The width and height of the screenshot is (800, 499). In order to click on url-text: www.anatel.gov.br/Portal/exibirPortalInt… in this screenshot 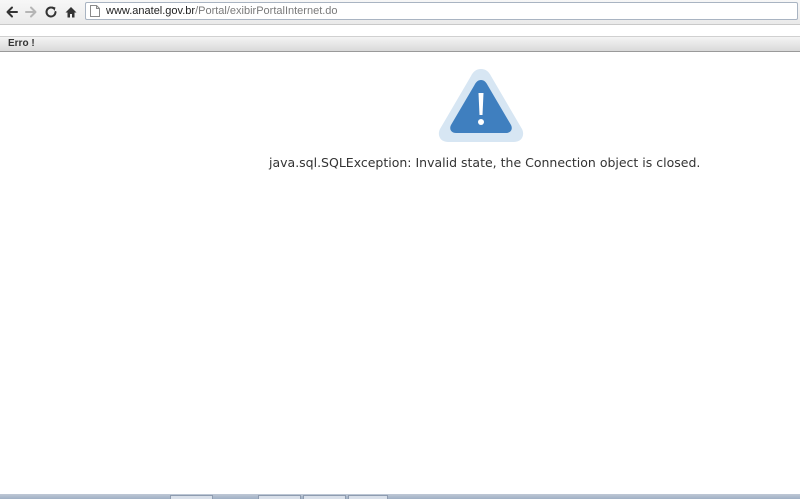, I will do `click(222, 11)`.